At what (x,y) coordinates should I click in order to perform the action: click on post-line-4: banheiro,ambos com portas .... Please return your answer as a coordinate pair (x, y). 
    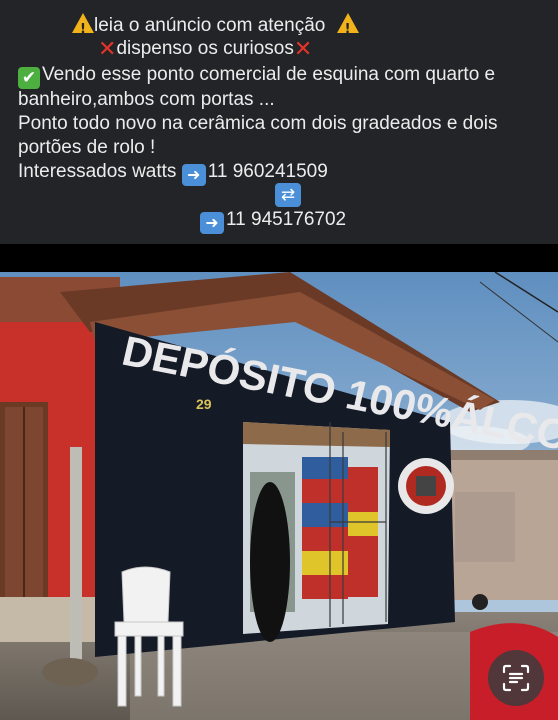
    Looking at the image, I should click on (146, 99).